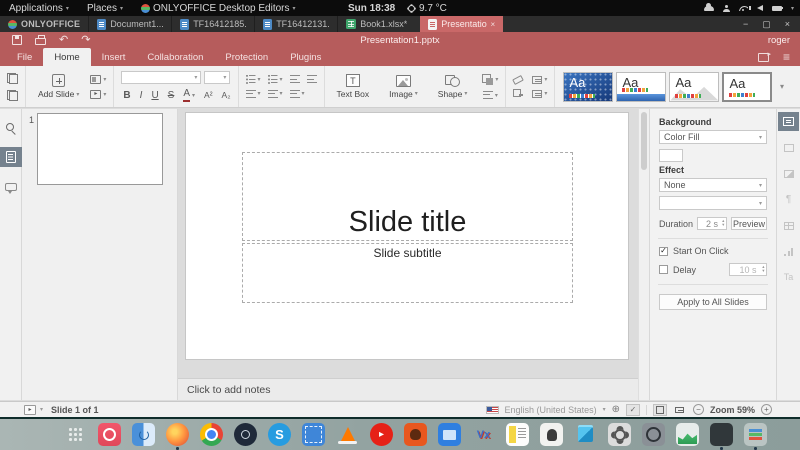 The height and width of the screenshot is (450, 800). What do you see at coordinates (755, 436) in the screenshot?
I see `dock-item-onlyoffice` at bounding box center [755, 436].